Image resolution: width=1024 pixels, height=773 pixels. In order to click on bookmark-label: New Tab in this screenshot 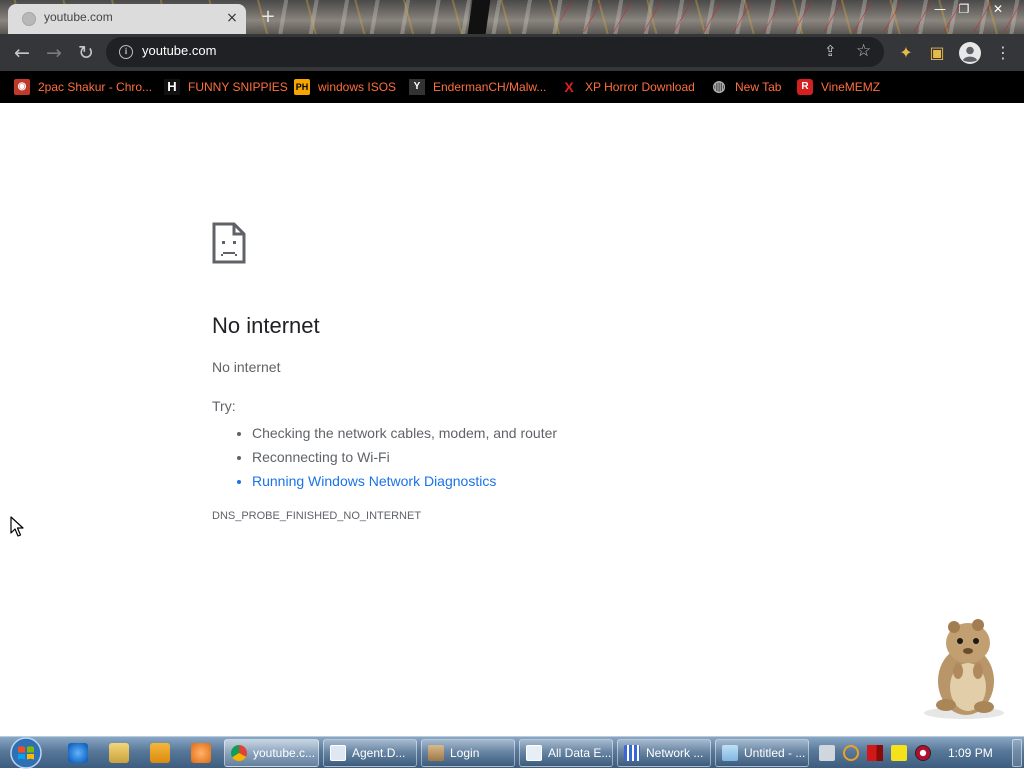, I will do `click(758, 87)`.